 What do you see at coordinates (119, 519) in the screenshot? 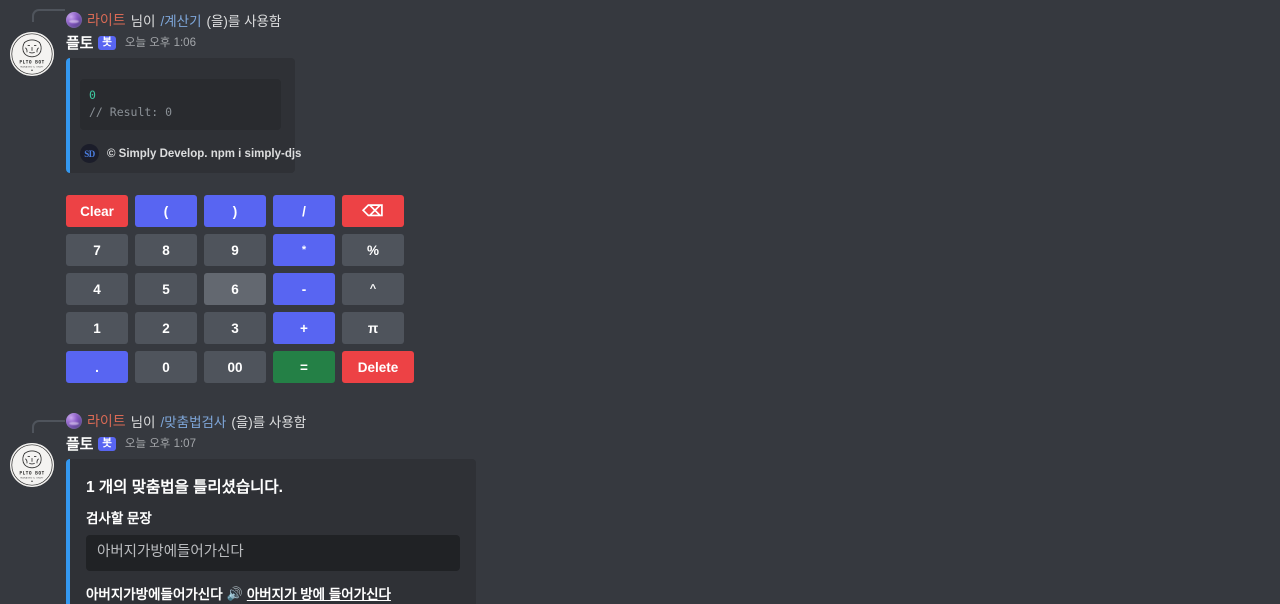
I see `spellcheck-field-label: 검사할 문장` at bounding box center [119, 519].